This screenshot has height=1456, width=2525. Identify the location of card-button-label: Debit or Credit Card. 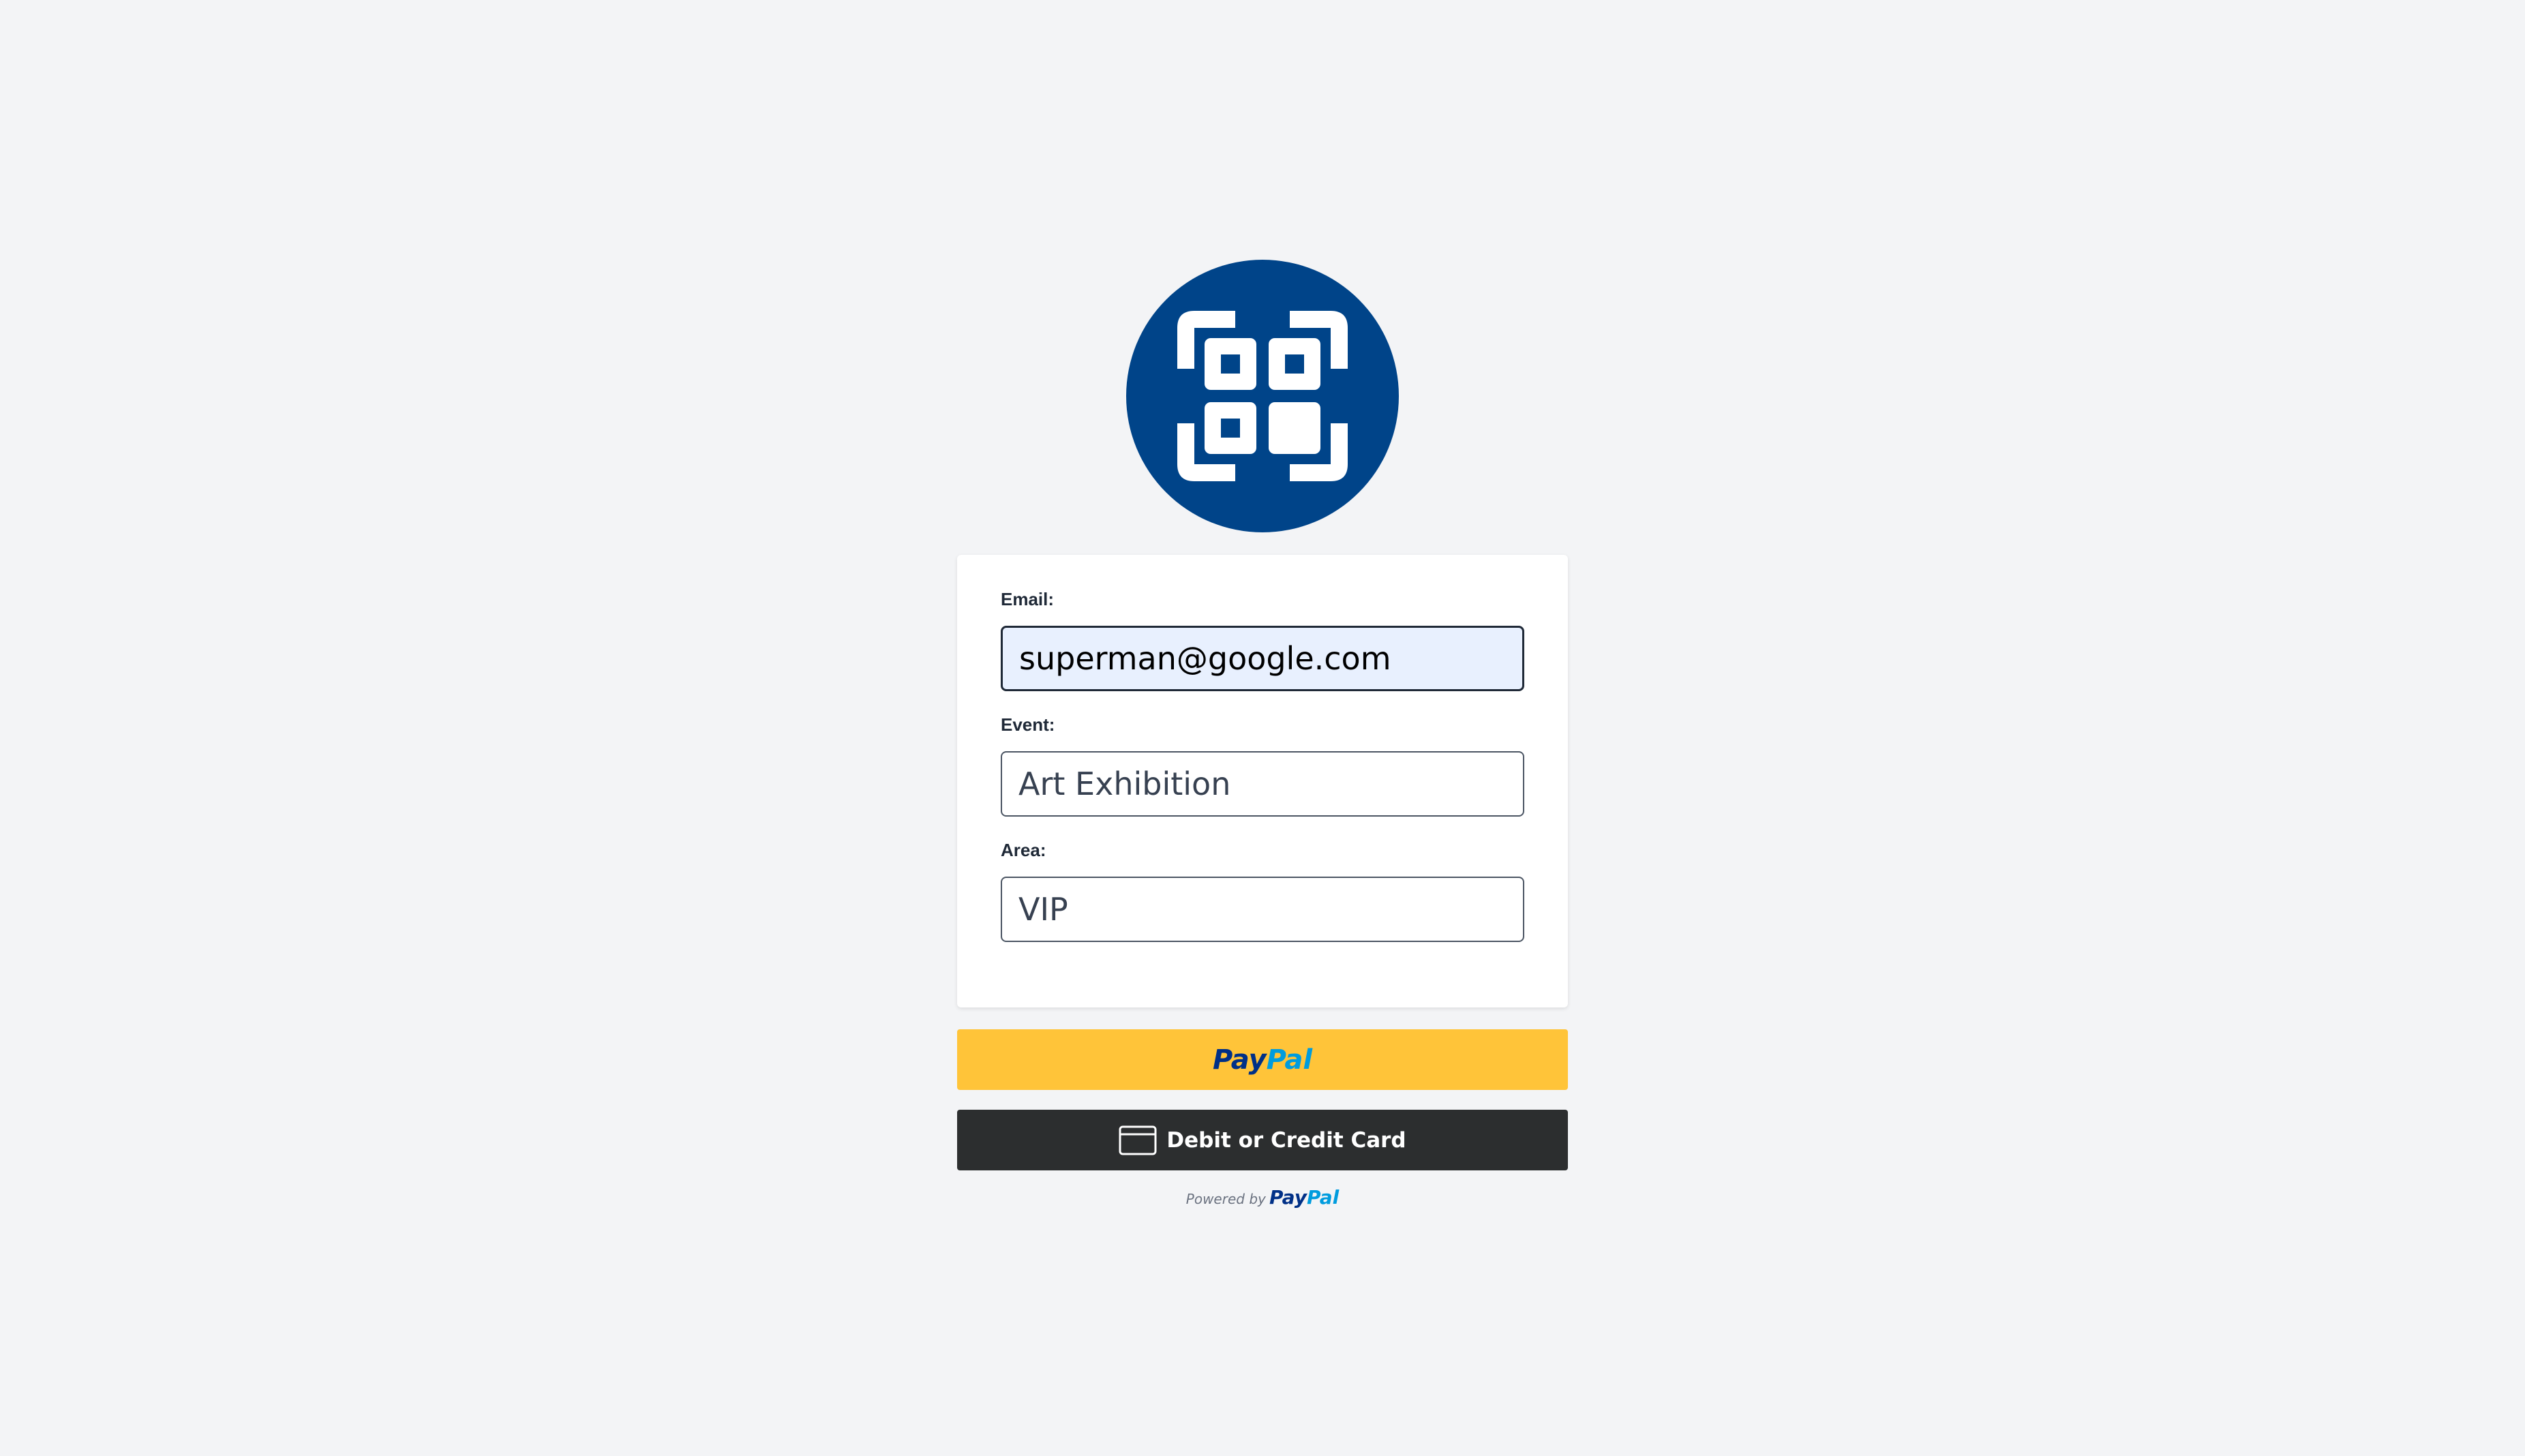
(1286, 1140).